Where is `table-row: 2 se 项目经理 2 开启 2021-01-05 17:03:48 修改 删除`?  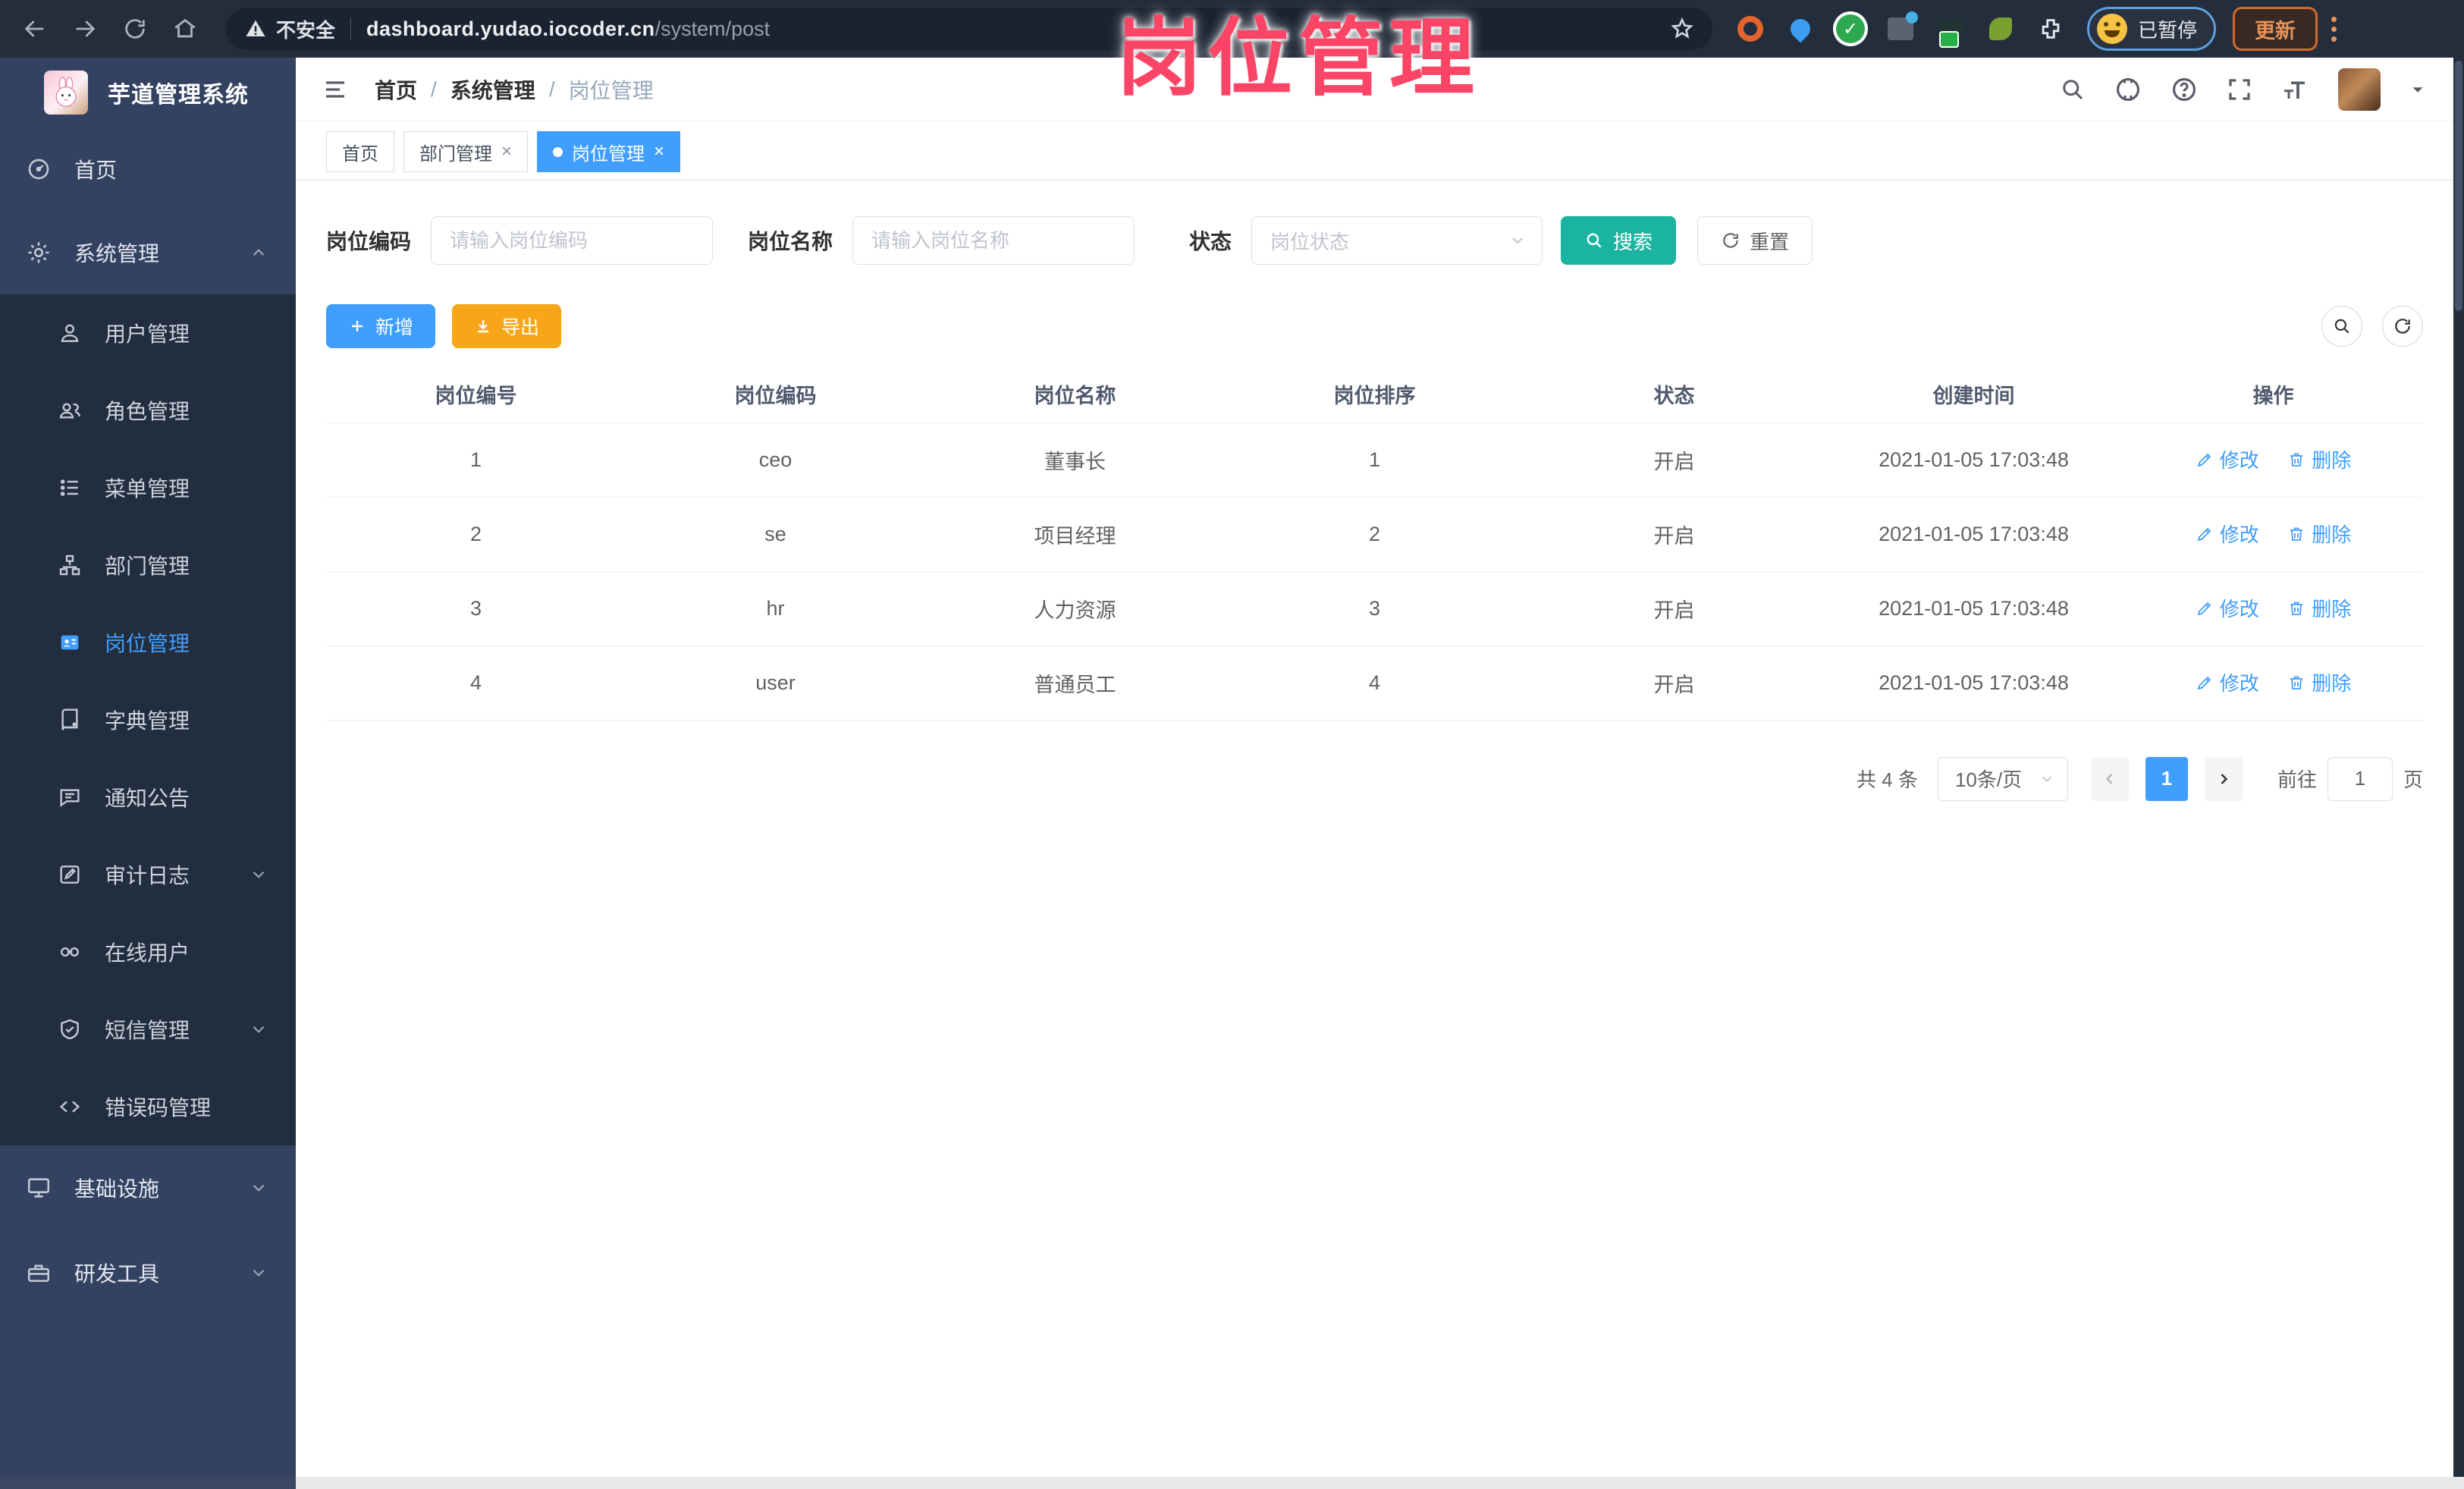
table-row: 2 se 项目经理 2 开启 2021-01-05 17:03:48 修改 删除 is located at coordinates (1374, 534).